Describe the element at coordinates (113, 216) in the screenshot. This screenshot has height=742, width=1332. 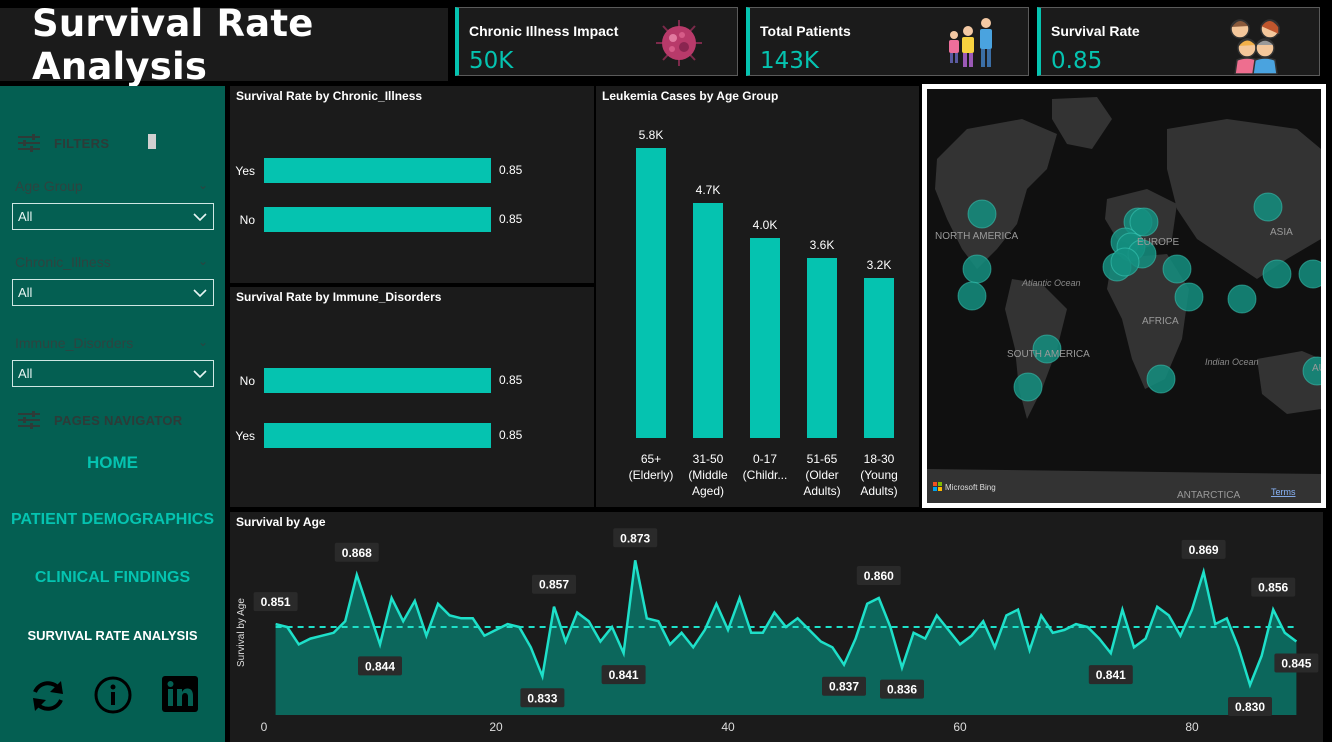
I see `age-group-dropdown: All` at that location.